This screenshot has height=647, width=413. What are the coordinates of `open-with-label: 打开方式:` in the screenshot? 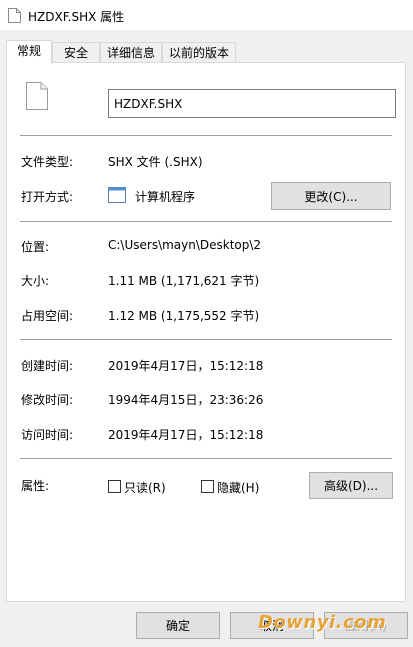 It's located at (47, 197).